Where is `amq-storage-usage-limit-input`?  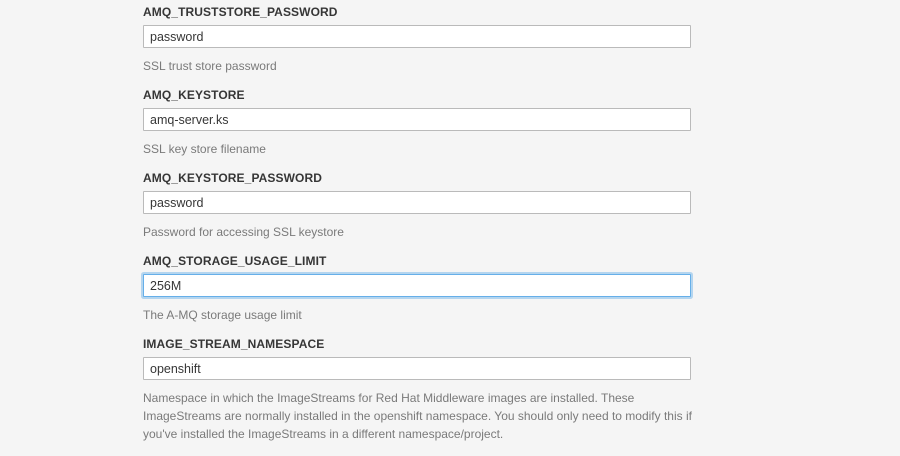
amq-storage-usage-limit-input is located at coordinates (417, 285).